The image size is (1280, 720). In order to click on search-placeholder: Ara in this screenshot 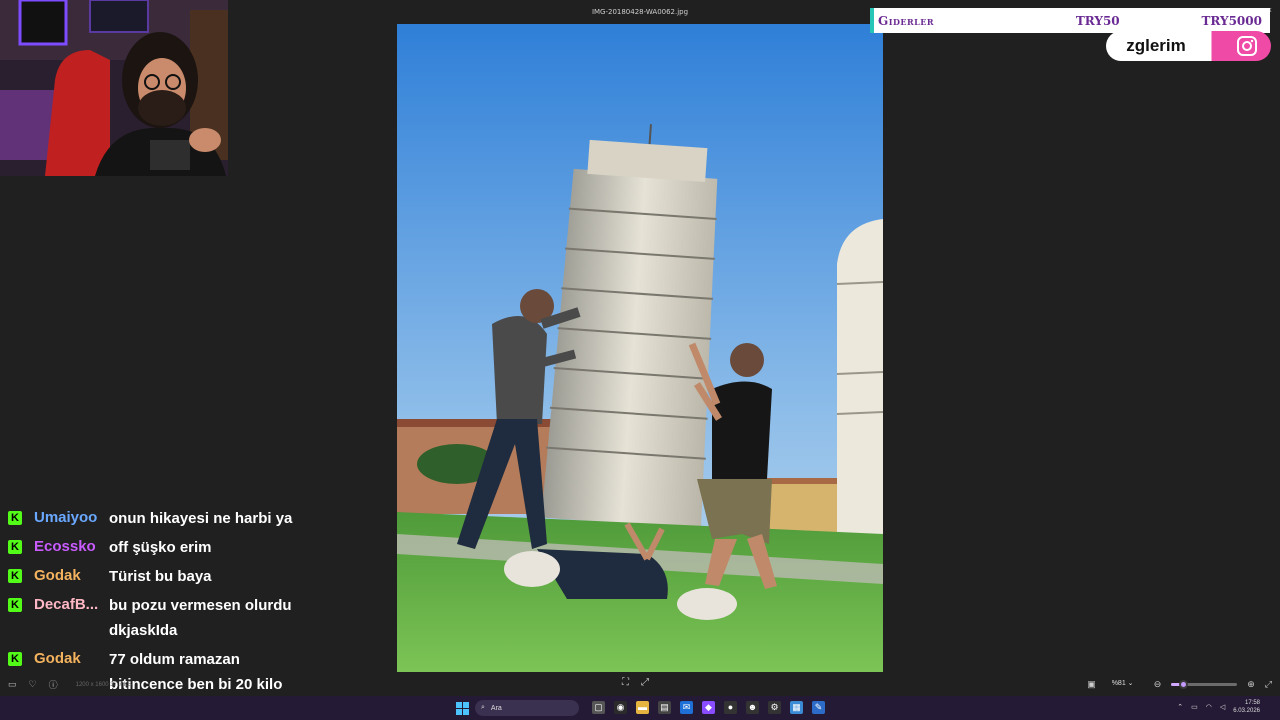, I will do `click(496, 708)`.